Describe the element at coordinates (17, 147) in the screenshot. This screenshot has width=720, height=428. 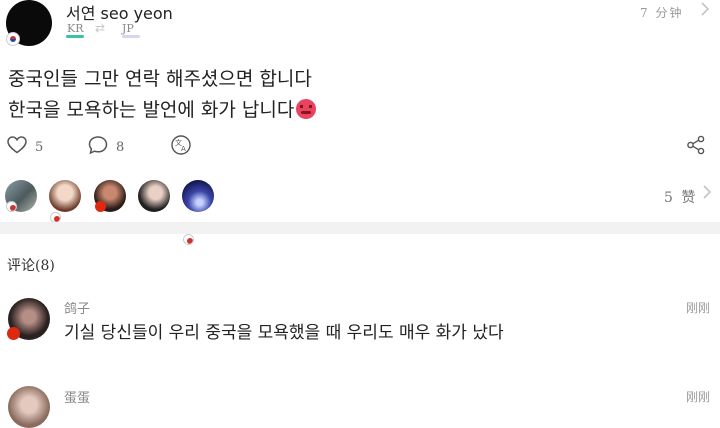
I see `heart-icon` at that location.